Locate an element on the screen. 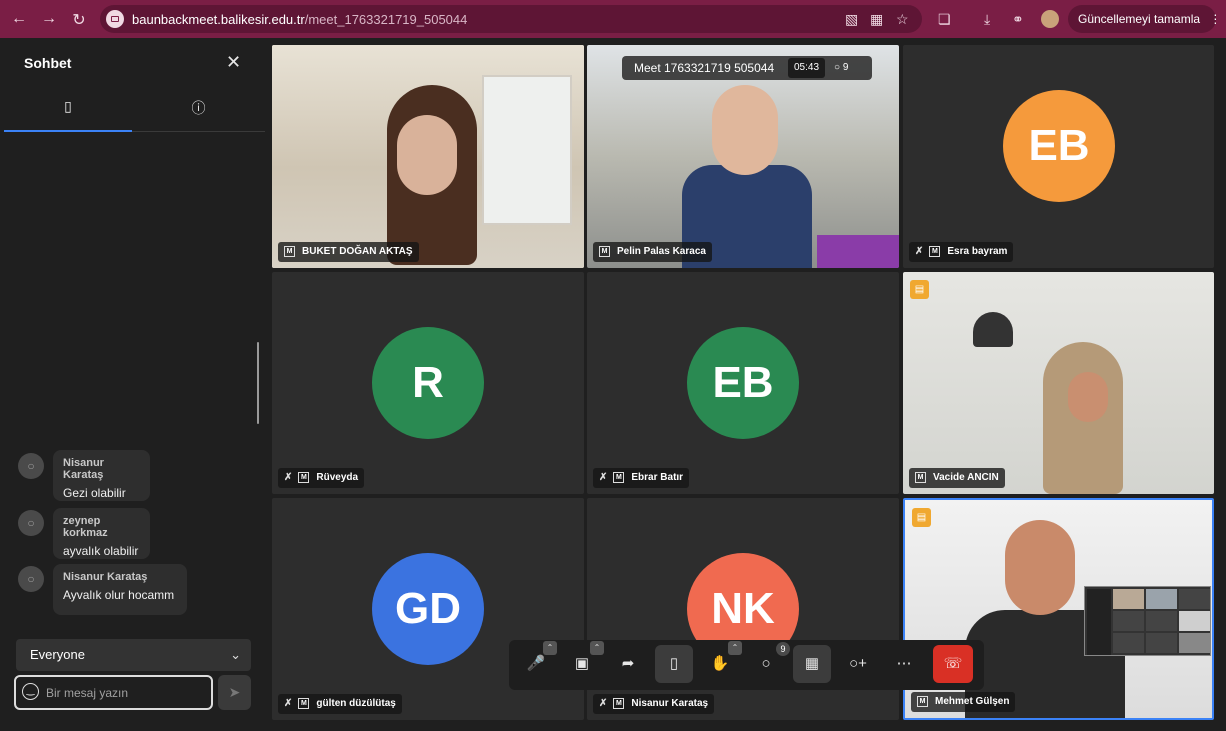 Image resolution: width=1226 pixels, height=731 pixels. chat-button: ▯ is located at coordinates (674, 664).